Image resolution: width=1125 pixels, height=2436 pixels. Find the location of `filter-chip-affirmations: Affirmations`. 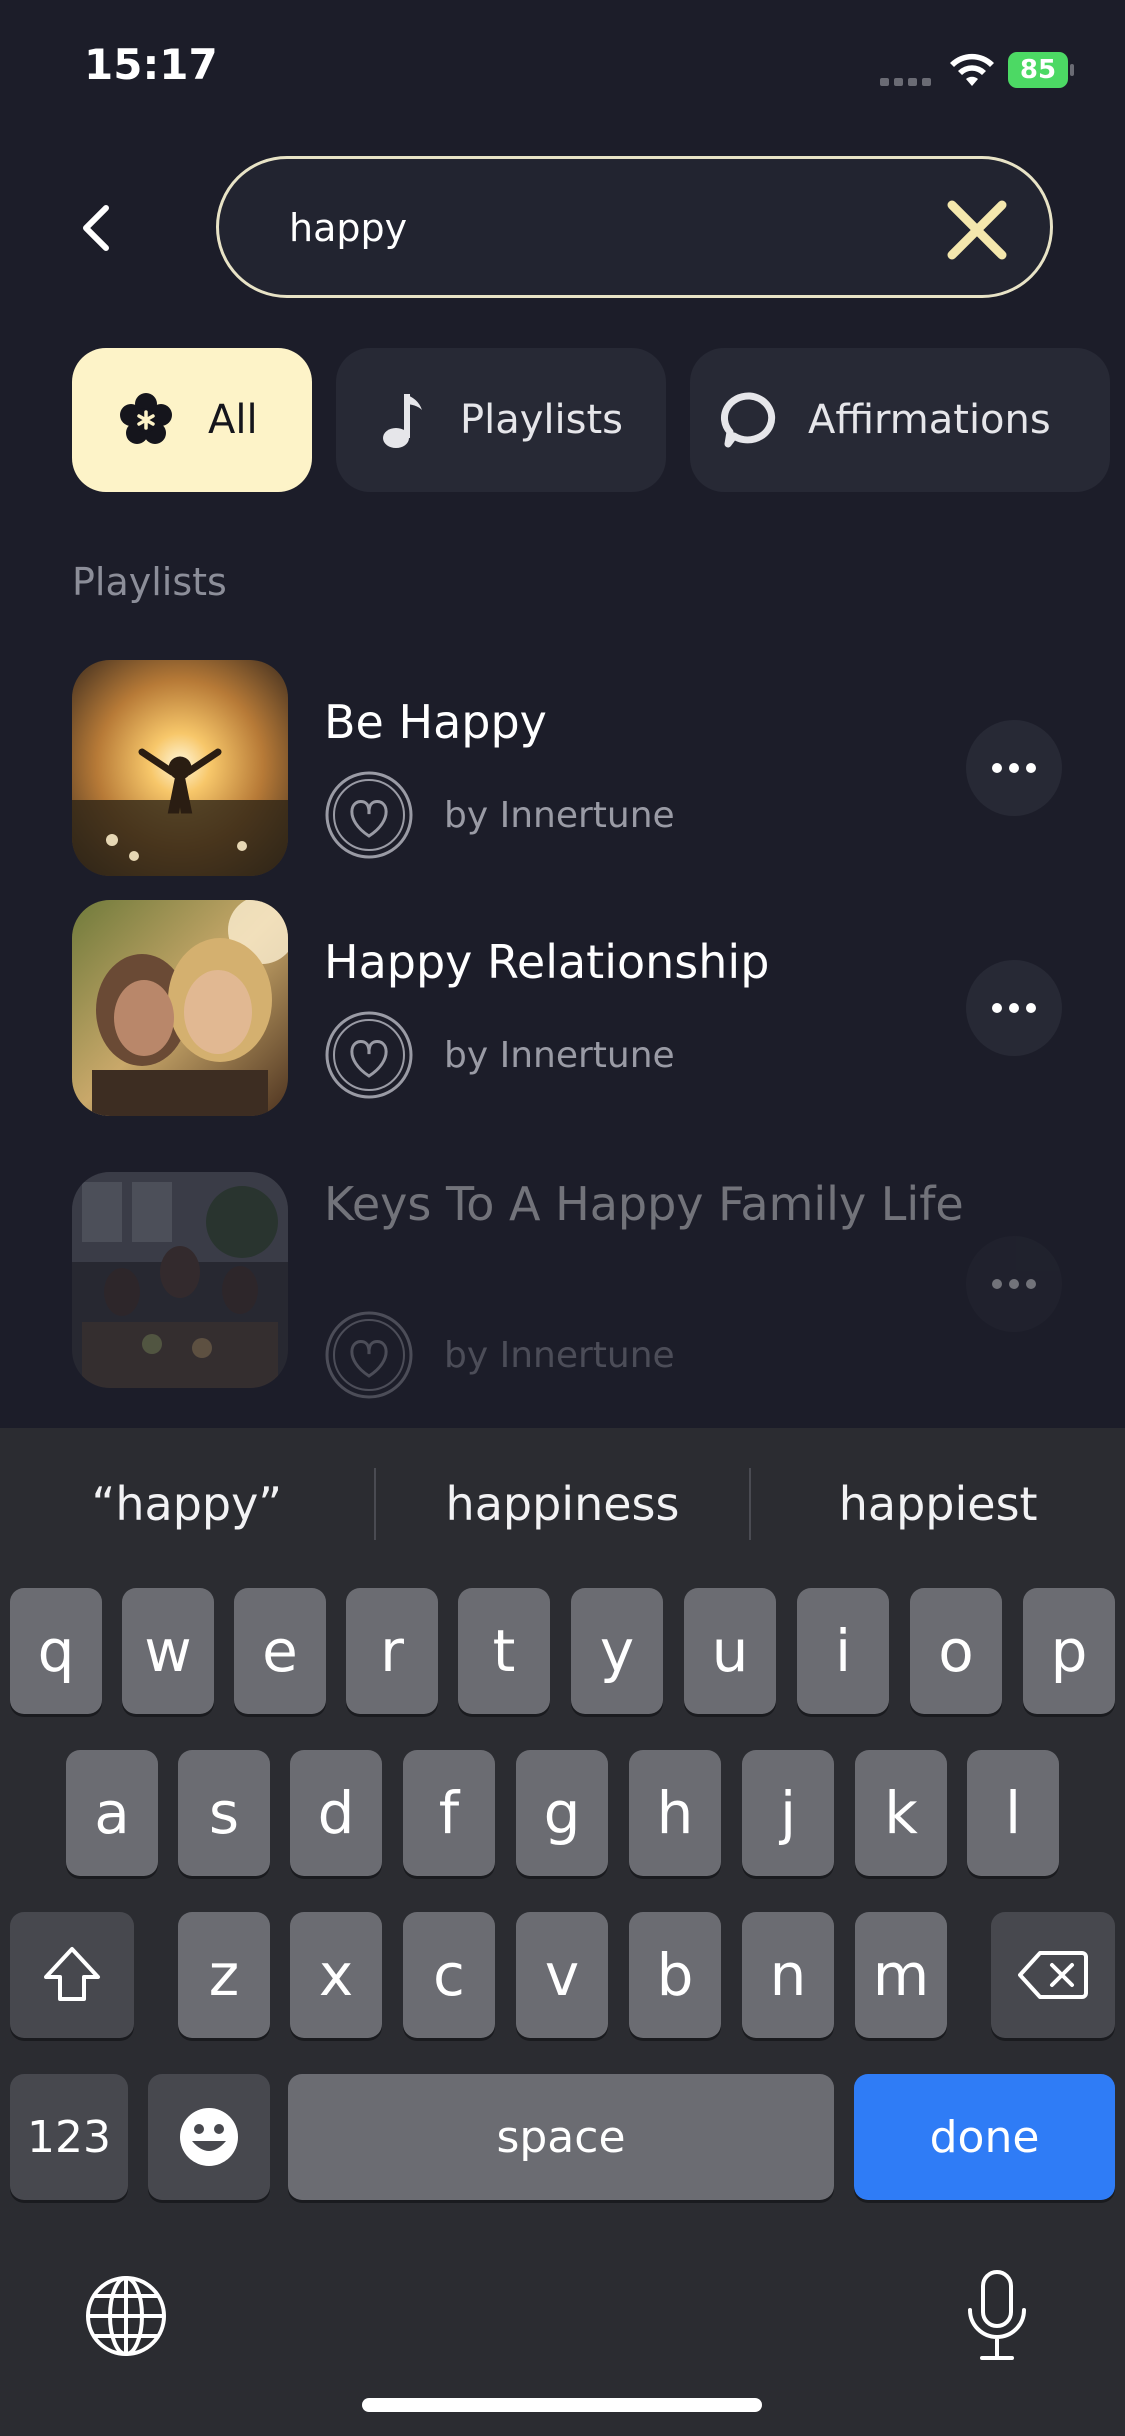

filter-chip-affirmations: Affirmations is located at coordinates (900, 420).